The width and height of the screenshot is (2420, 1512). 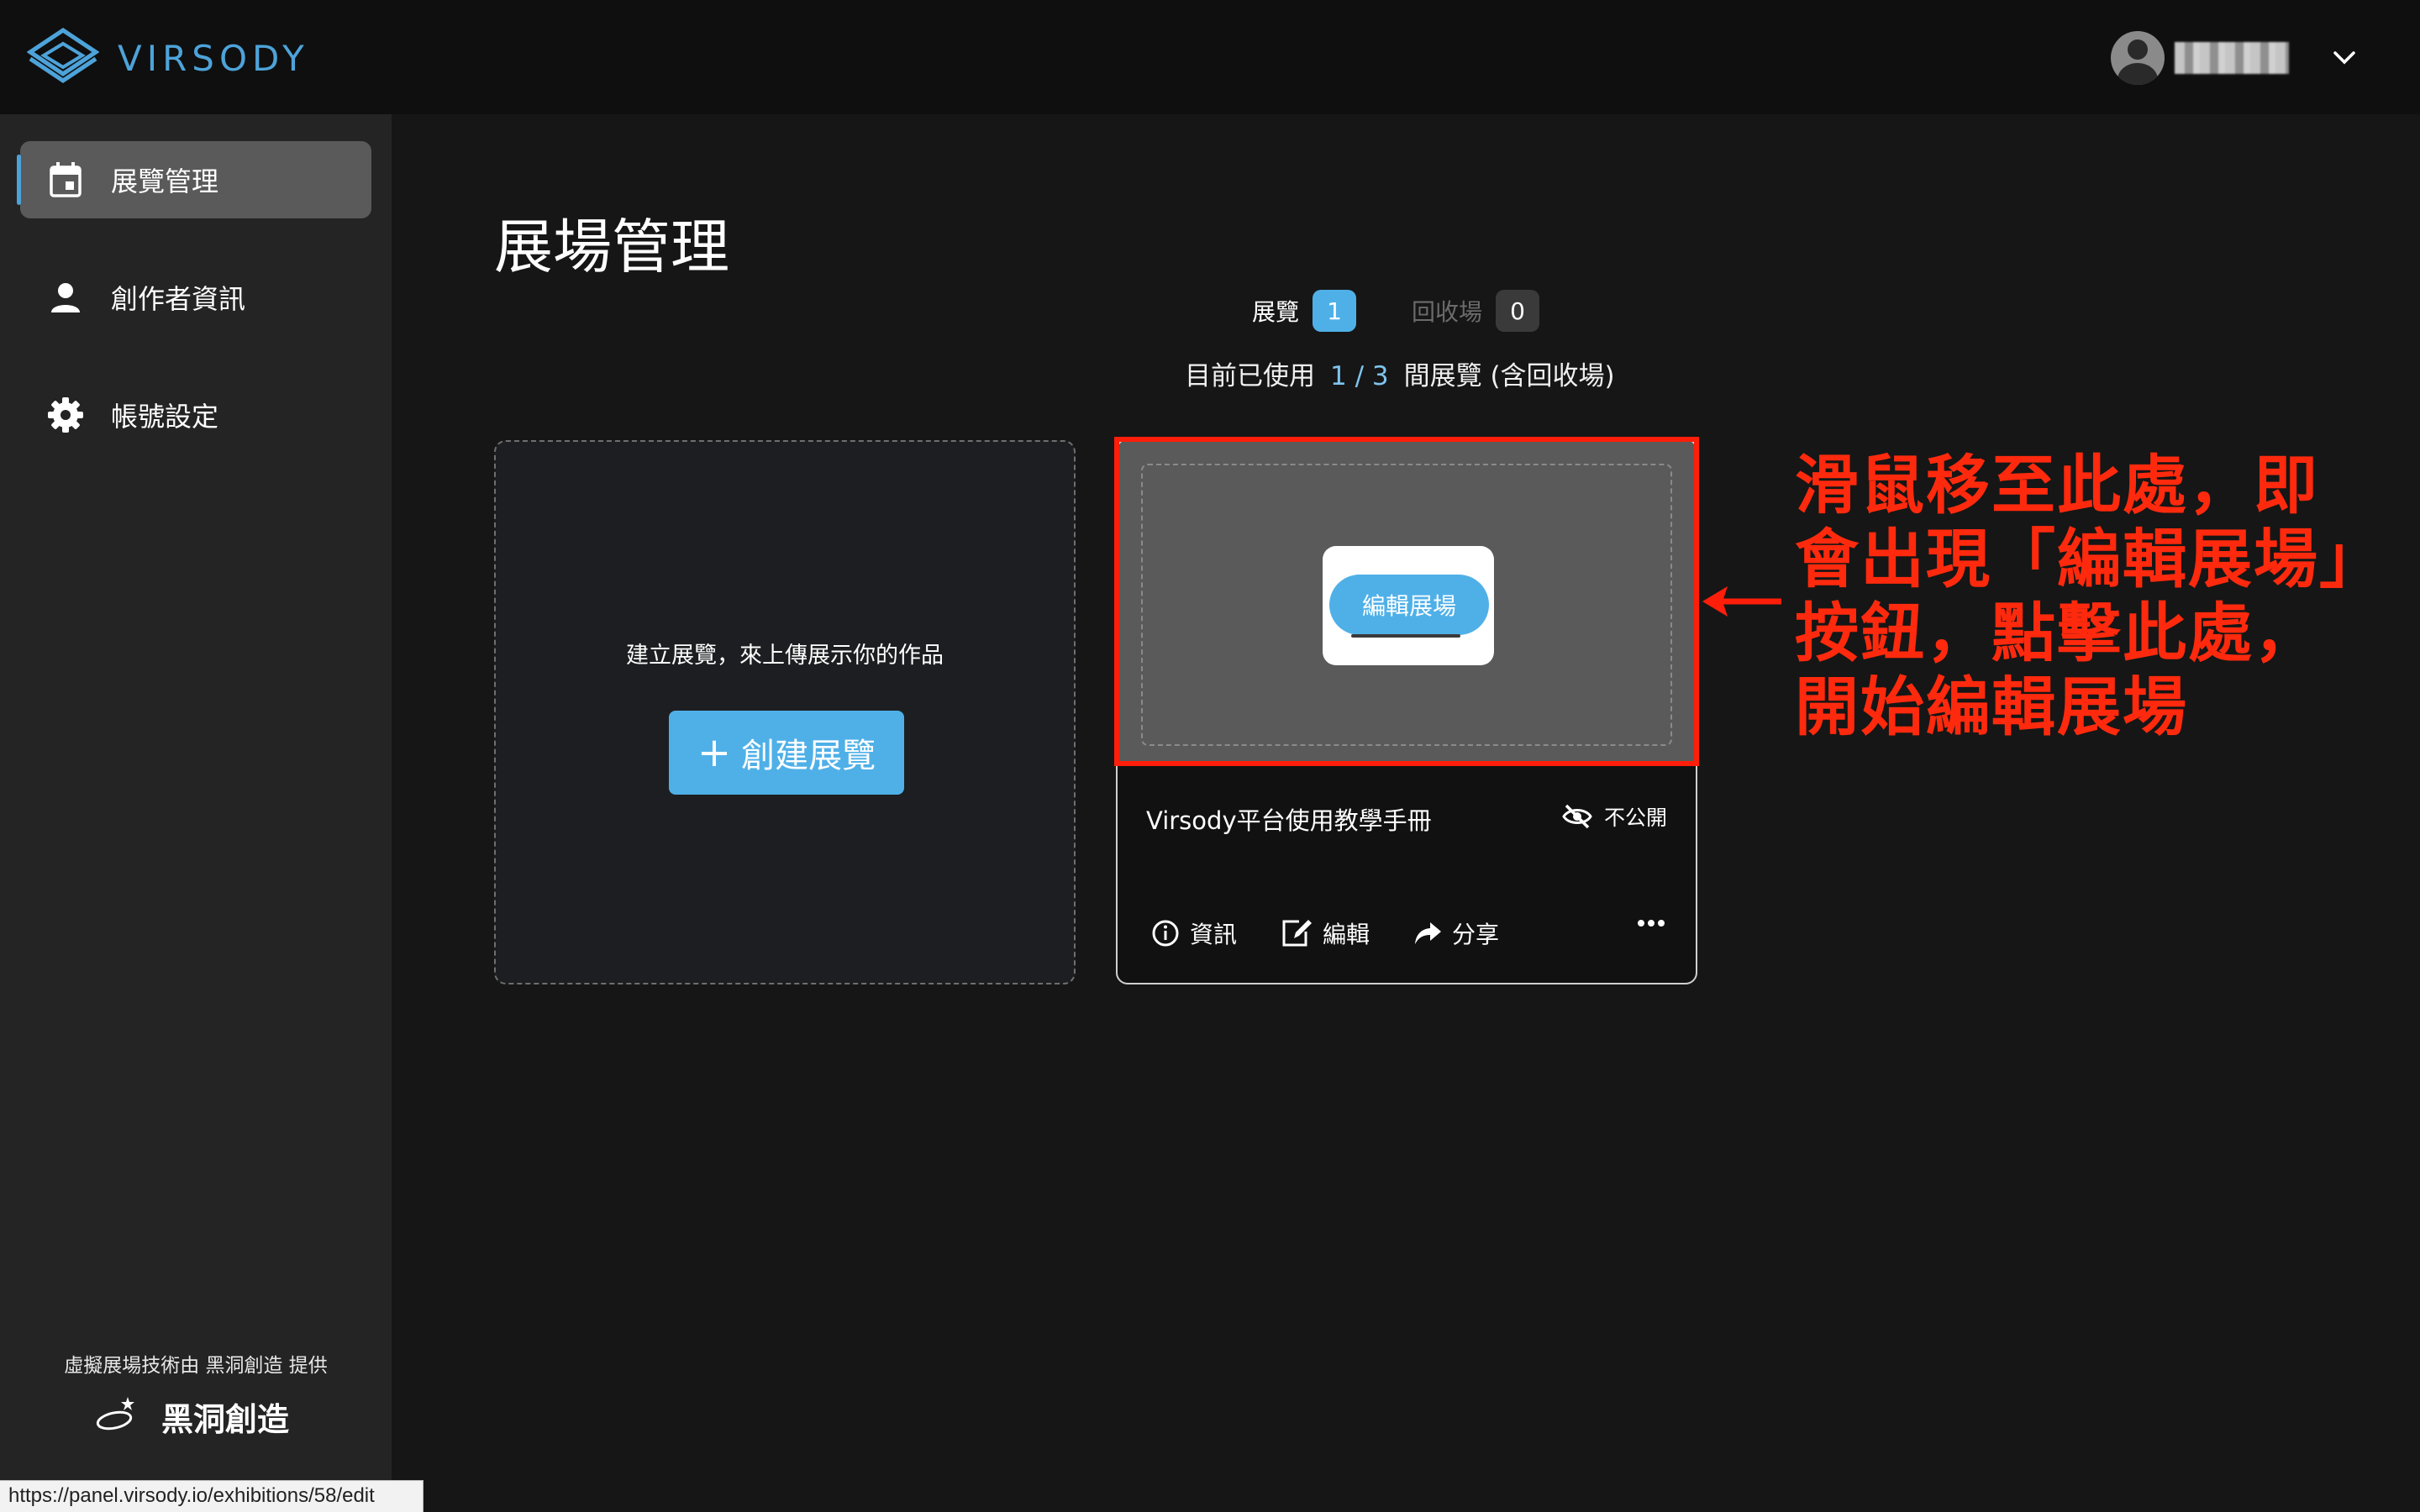 What do you see at coordinates (214, 58) in the screenshot?
I see `brand-name: VIRSODY` at bounding box center [214, 58].